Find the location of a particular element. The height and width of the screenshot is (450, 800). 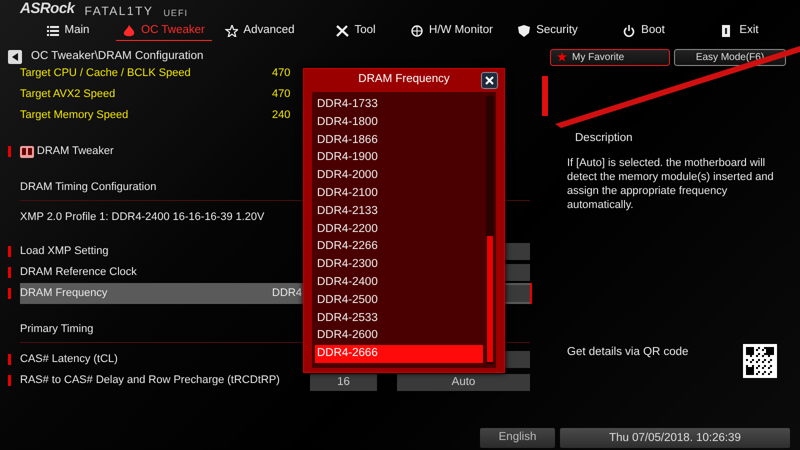

close-button is located at coordinates (489, 80).